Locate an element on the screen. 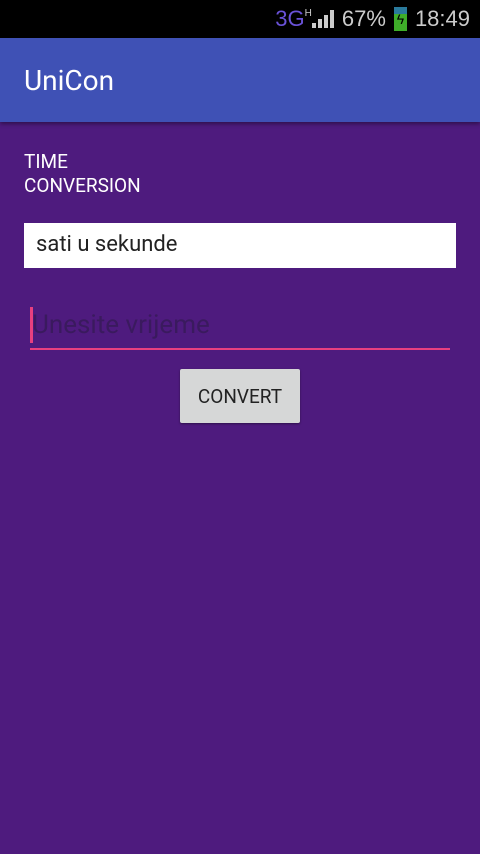 This screenshot has height=854, width=480. signal-icon is located at coordinates (322, 19).